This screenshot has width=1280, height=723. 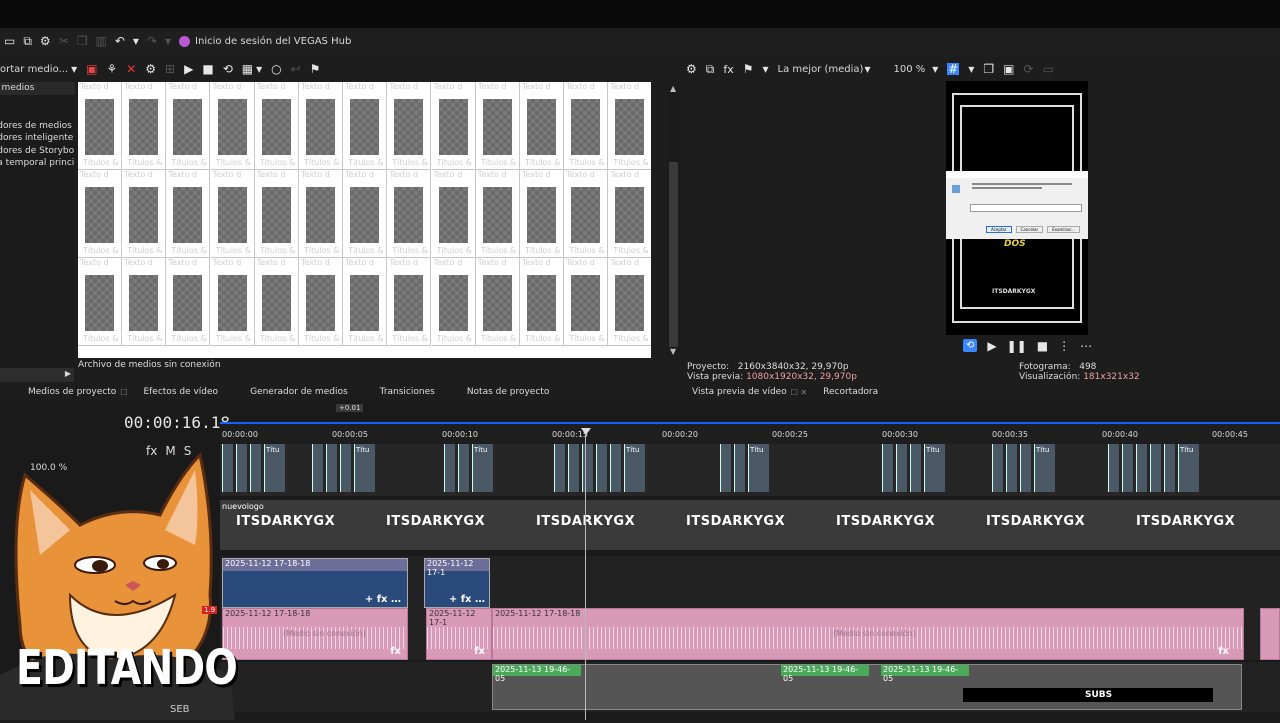 I want to click on tree-item: nea temporal princip, so click(x=37, y=163).